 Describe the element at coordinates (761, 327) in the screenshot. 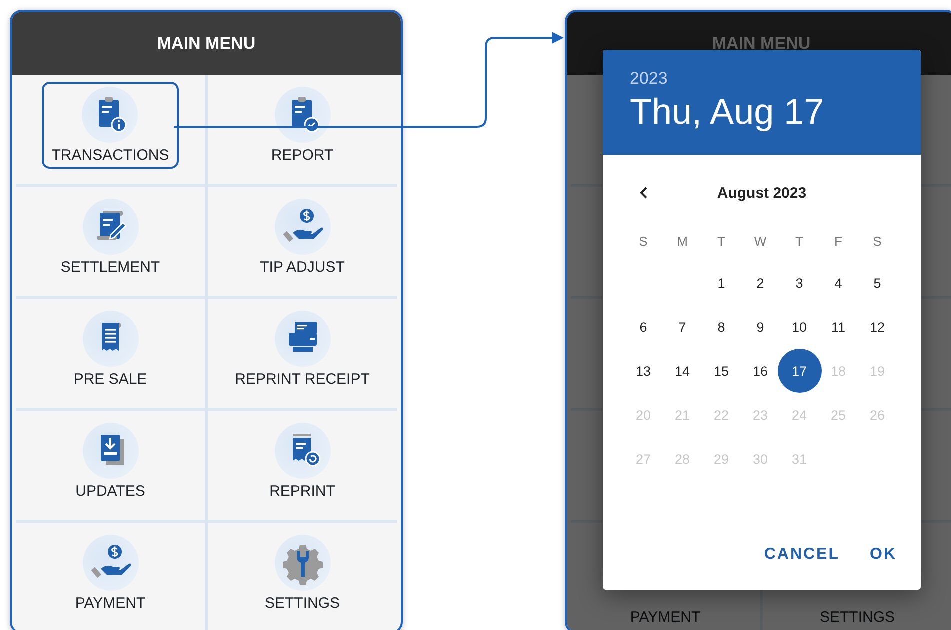

I see `calendar-day: 9` at that location.